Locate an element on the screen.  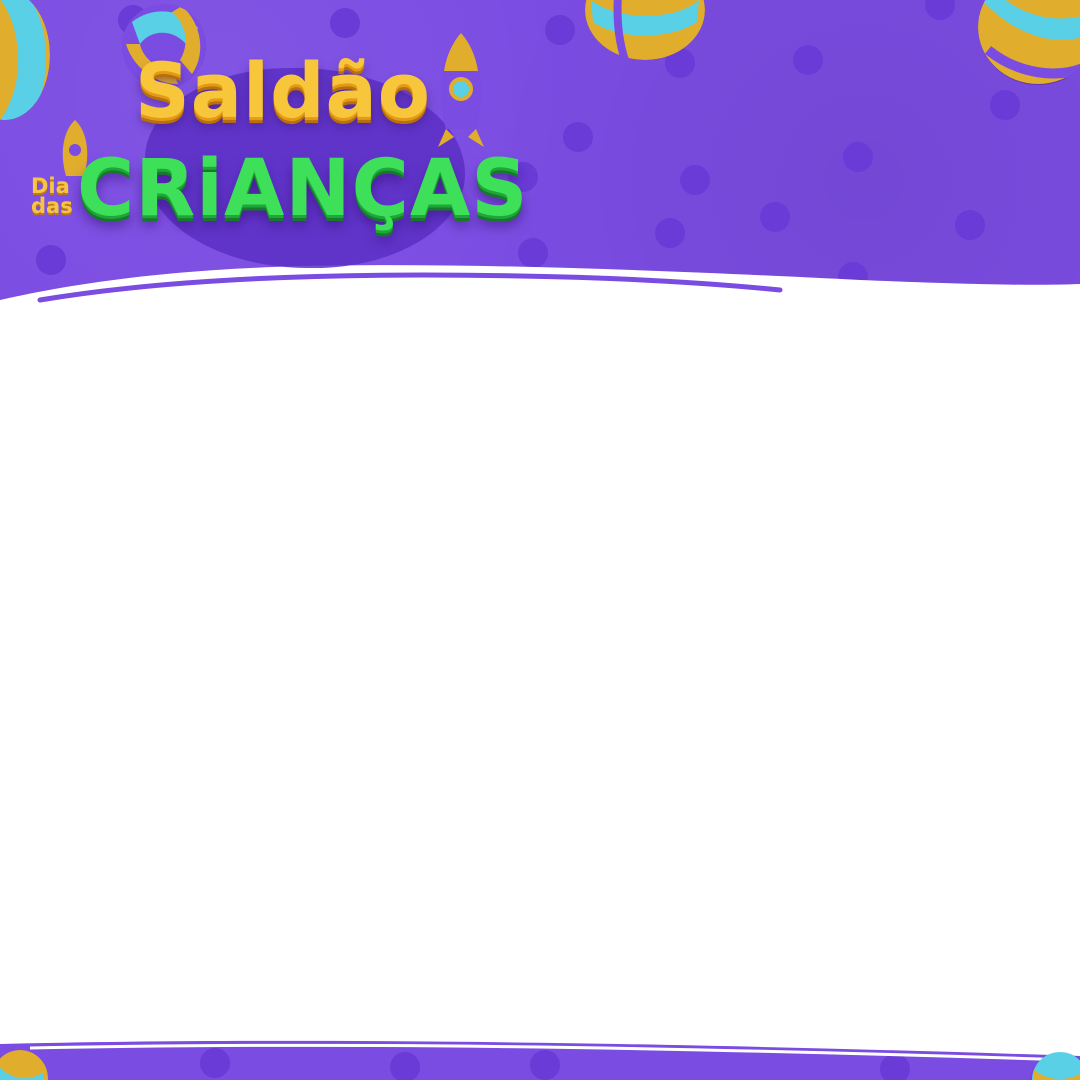
logo-dia-text: Dia is located at coordinates (50, 186).